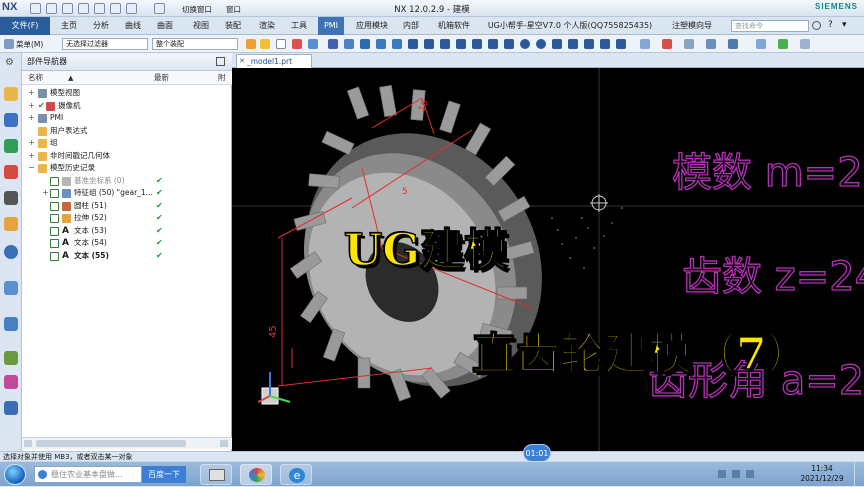 The height and width of the screenshot is (487, 864). What do you see at coordinates (750, 474) in the screenshot?
I see `volume-icon` at bounding box center [750, 474].